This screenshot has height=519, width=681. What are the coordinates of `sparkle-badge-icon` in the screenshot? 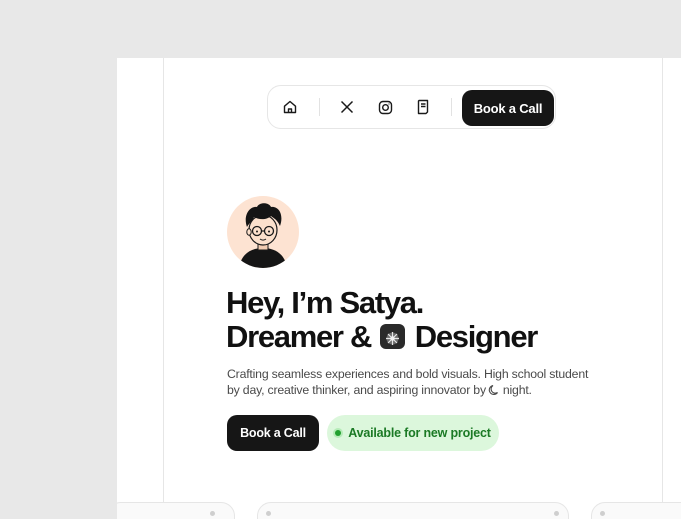 It's located at (393, 336).